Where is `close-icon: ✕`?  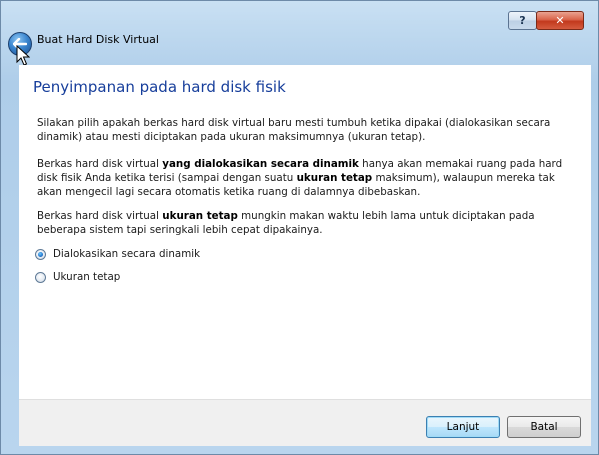
close-icon: ✕ is located at coordinates (560, 20).